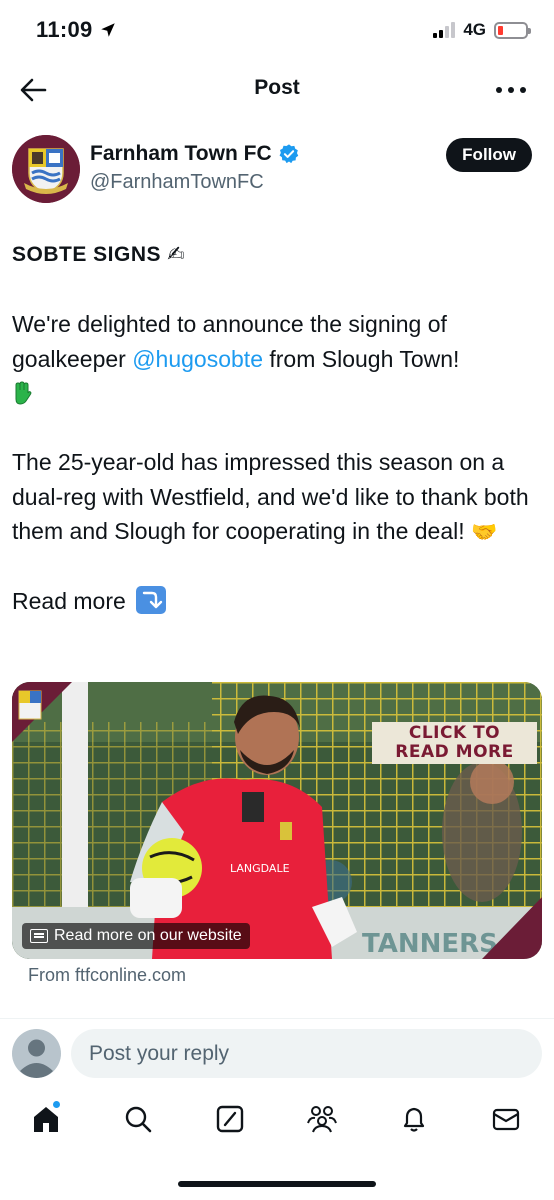 Image resolution: width=554 pixels, height=1200 pixels. What do you see at coordinates (64, 29) in the screenshot?
I see `clock-text: 11:09` at bounding box center [64, 29].